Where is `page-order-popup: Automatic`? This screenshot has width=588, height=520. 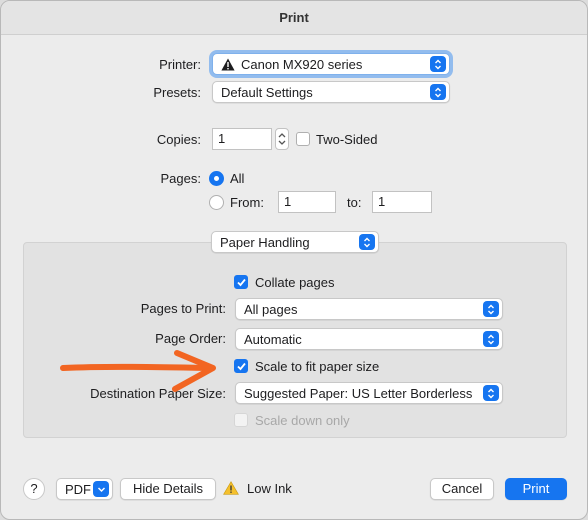 page-order-popup: Automatic is located at coordinates (369, 339).